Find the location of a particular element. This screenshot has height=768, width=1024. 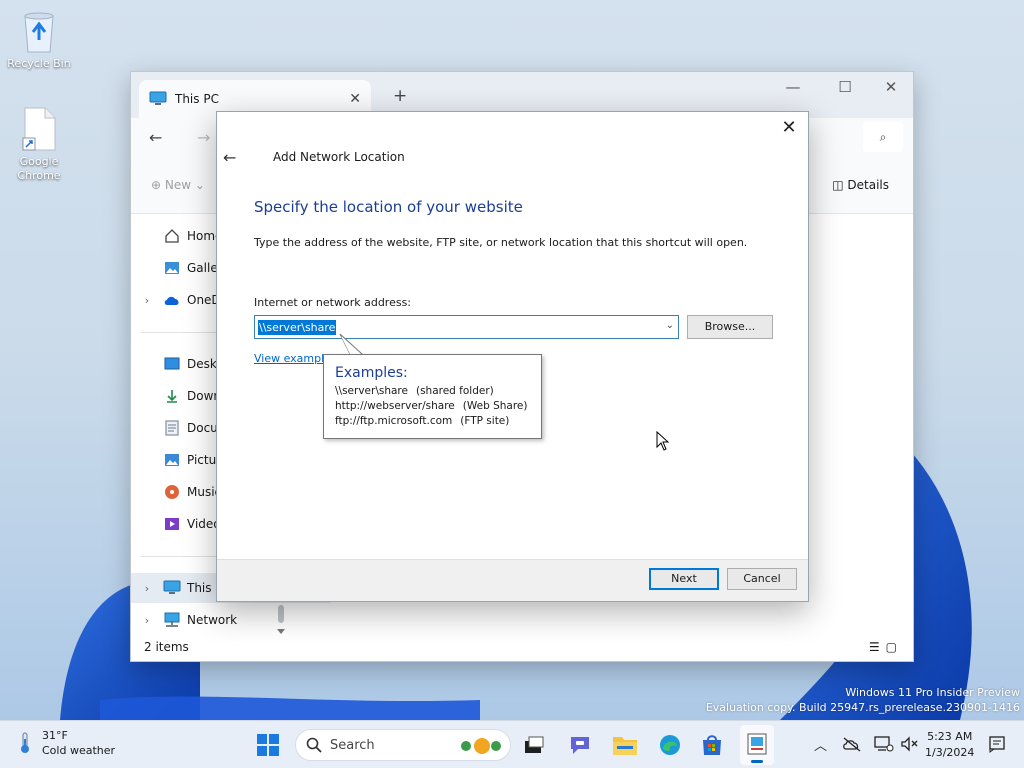

back-arrow-icon: ← is located at coordinates (229, 157).